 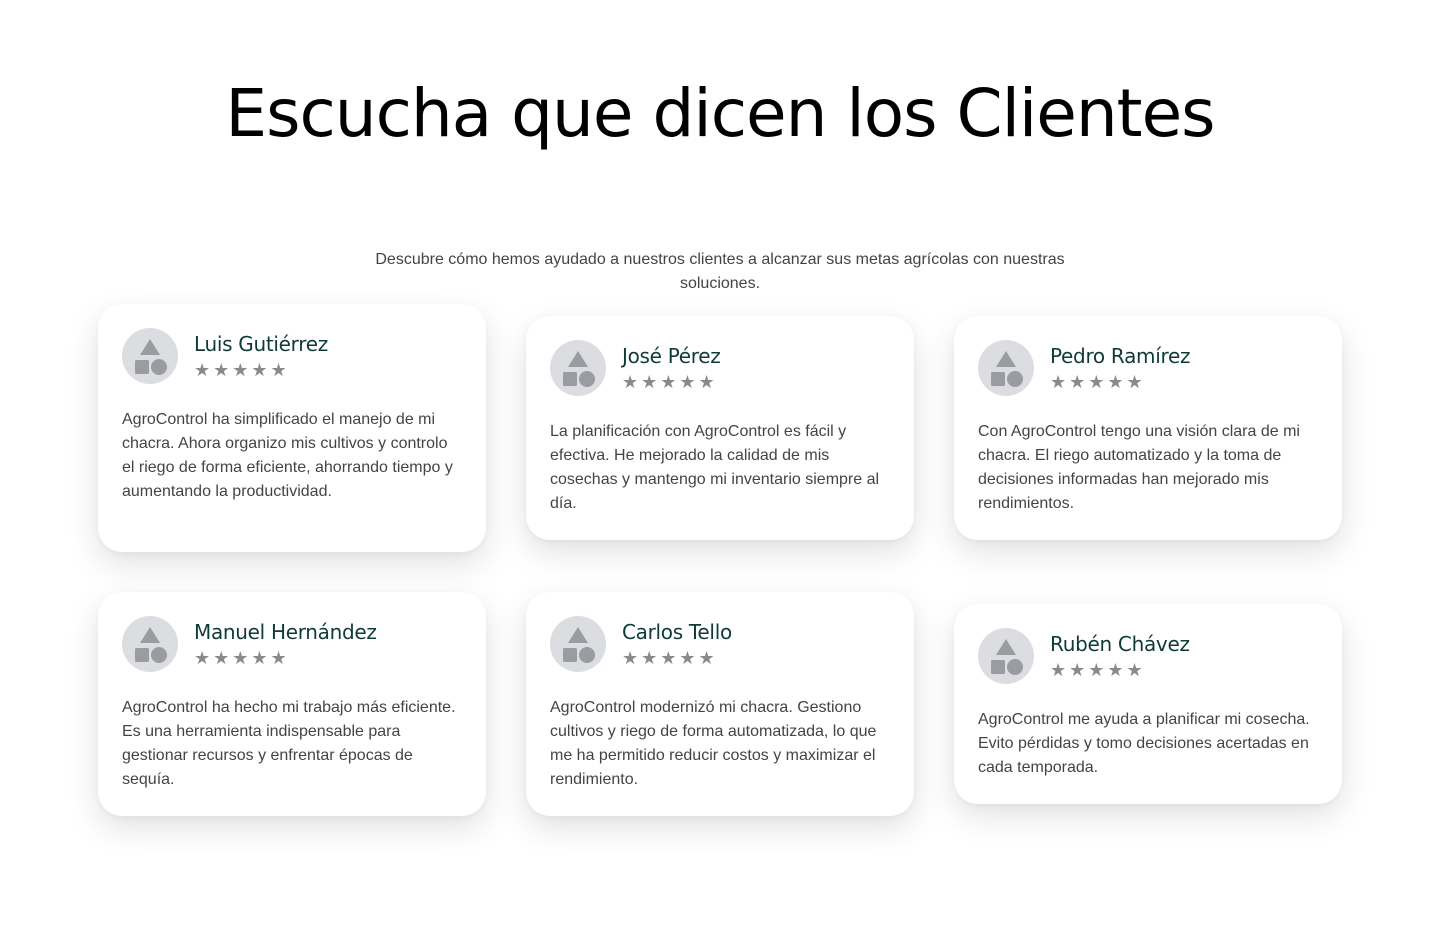 I want to click on author-name: Rubén Chávez, so click(x=1120, y=644).